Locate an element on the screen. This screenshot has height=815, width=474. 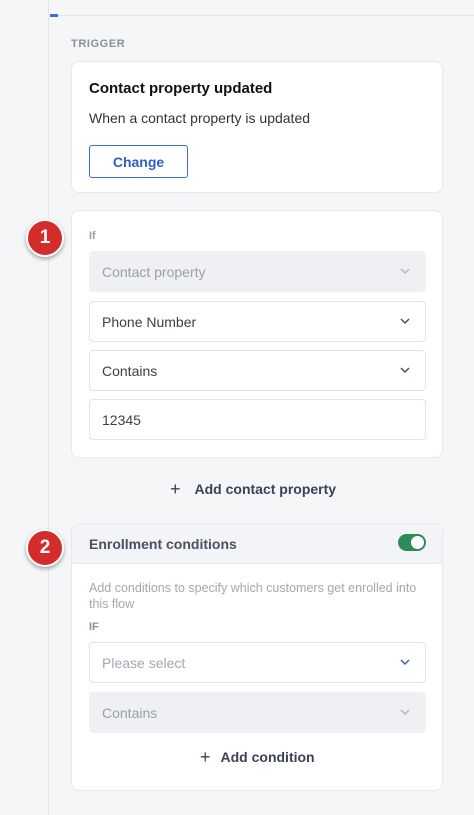
add-condition-button: + Add condition is located at coordinates (257, 757).